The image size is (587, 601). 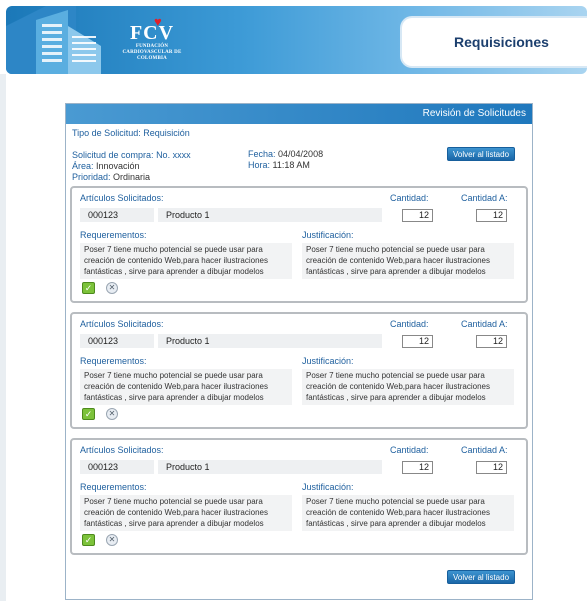 What do you see at coordinates (299, 114) in the screenshot?
I see `panel-heading: Revisión de Solicitudes` at bounding box center [299, 114].